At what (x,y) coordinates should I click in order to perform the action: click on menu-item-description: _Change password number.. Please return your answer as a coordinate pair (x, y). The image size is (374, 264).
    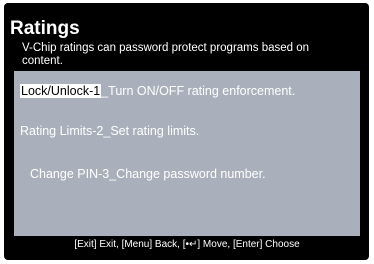
    Looking at the image, I should click on (187, 174).